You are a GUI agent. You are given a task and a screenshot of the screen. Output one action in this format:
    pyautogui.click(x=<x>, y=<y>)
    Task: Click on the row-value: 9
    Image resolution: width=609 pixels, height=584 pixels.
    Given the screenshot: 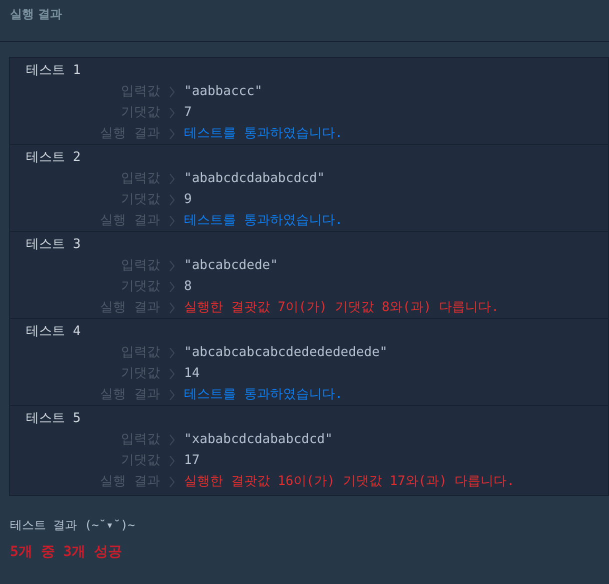 What is the action you would take?
    pyautogui.click(x=188, y=199)
    